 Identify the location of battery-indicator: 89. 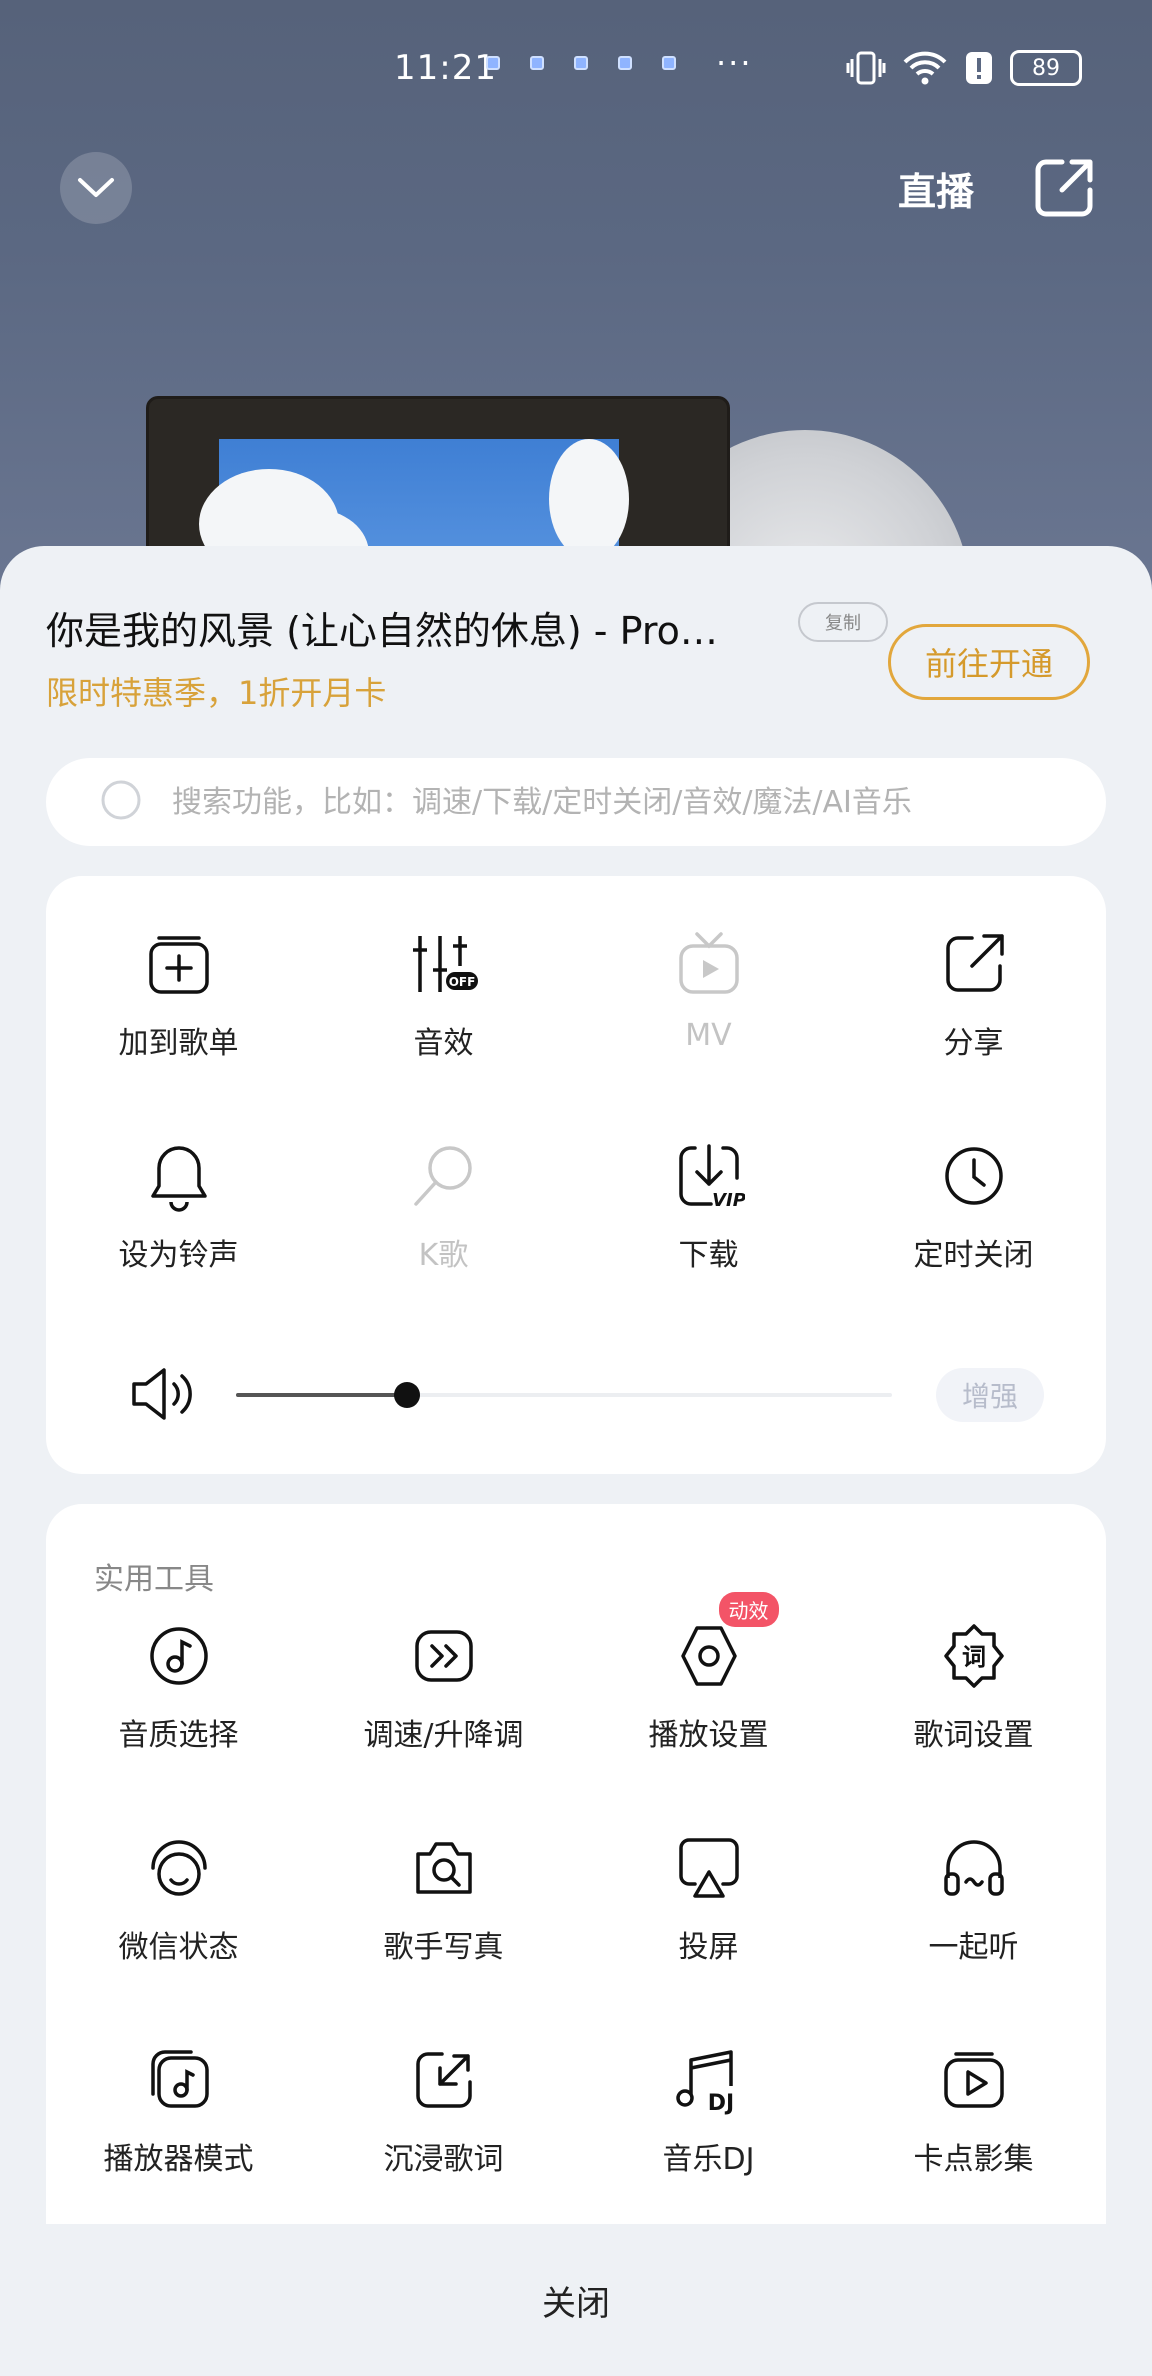
(1046, 68).